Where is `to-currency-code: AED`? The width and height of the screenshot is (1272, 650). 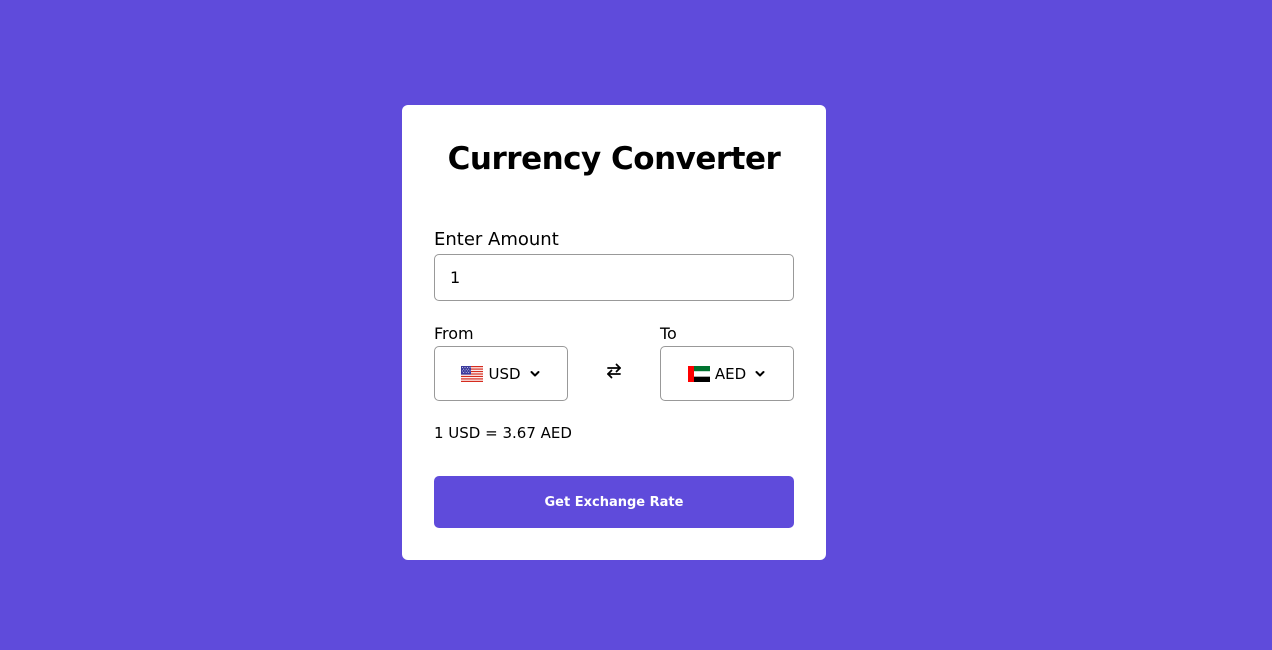 to-currency-code: AED is located at coordinates (730, 373).